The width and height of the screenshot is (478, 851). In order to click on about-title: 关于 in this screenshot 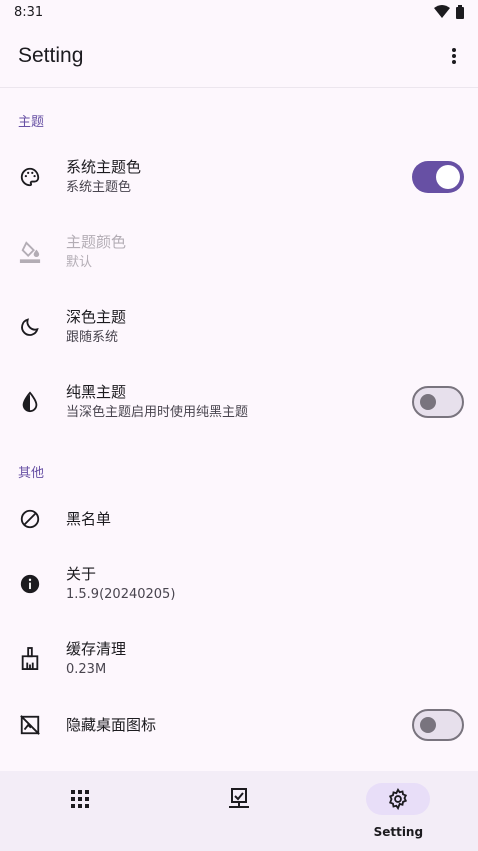, I will do `click(81, 574)`.